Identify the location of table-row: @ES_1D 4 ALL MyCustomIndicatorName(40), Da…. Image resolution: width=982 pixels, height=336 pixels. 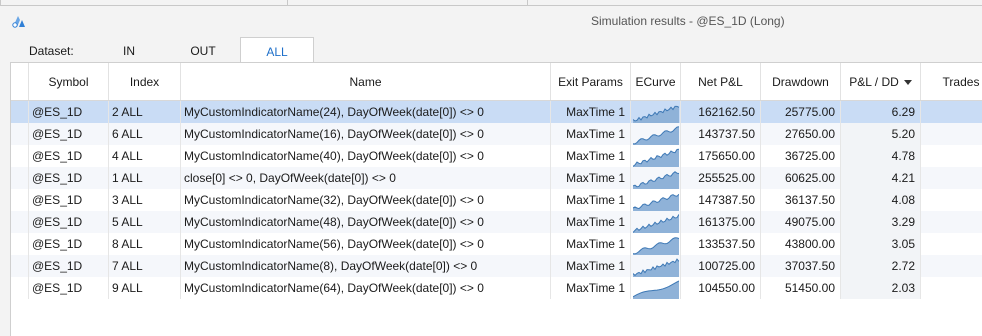
(496, 156).